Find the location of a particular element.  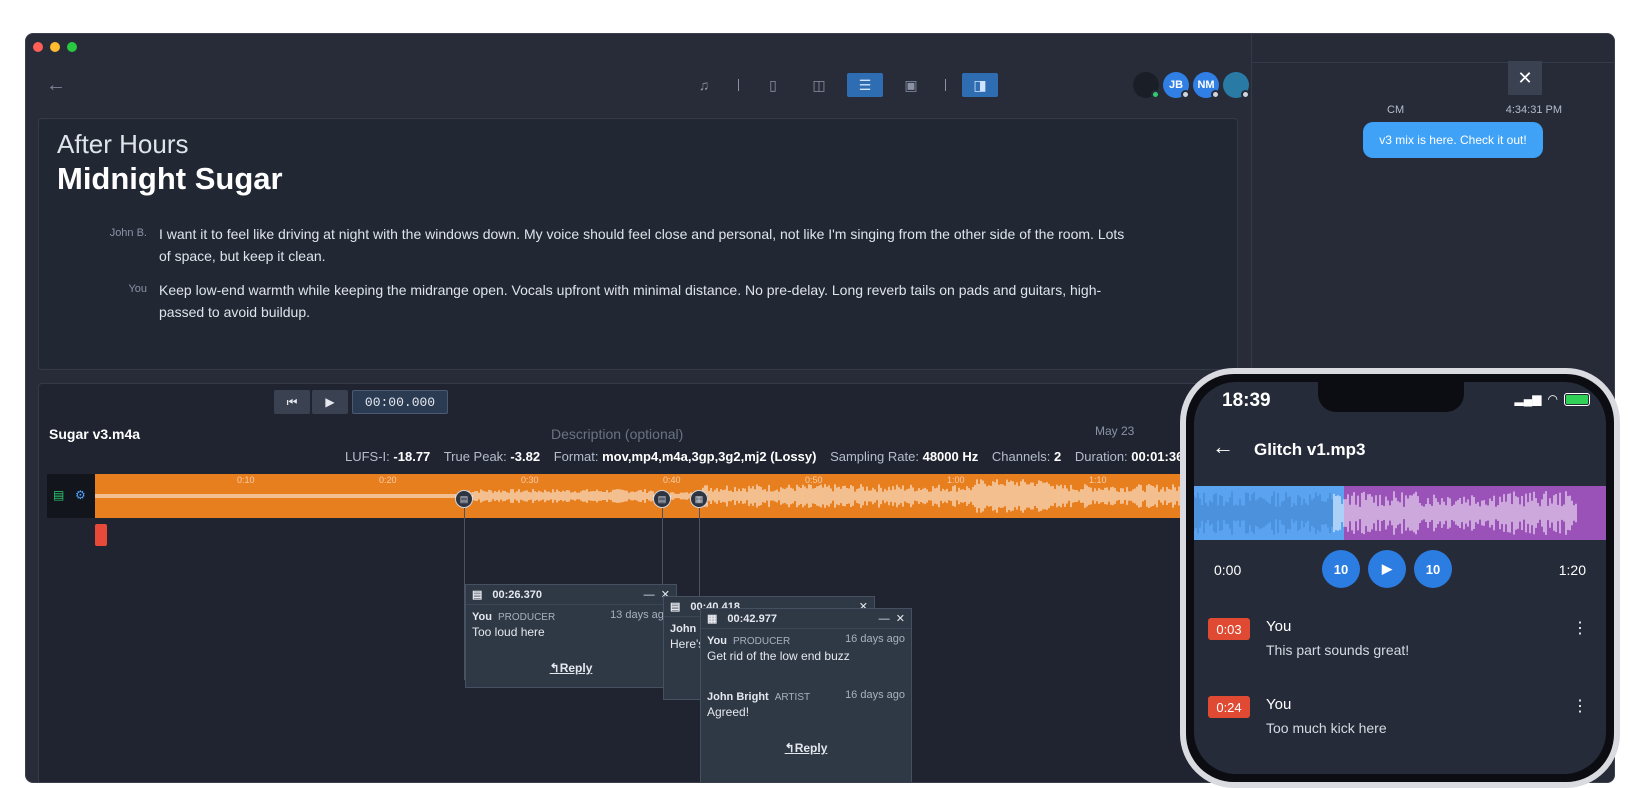

top-bar: ← ♫ ▯ ◫ ☰ ▣ ◨ JB NM 👤+ is located at coordinates (667, 84).